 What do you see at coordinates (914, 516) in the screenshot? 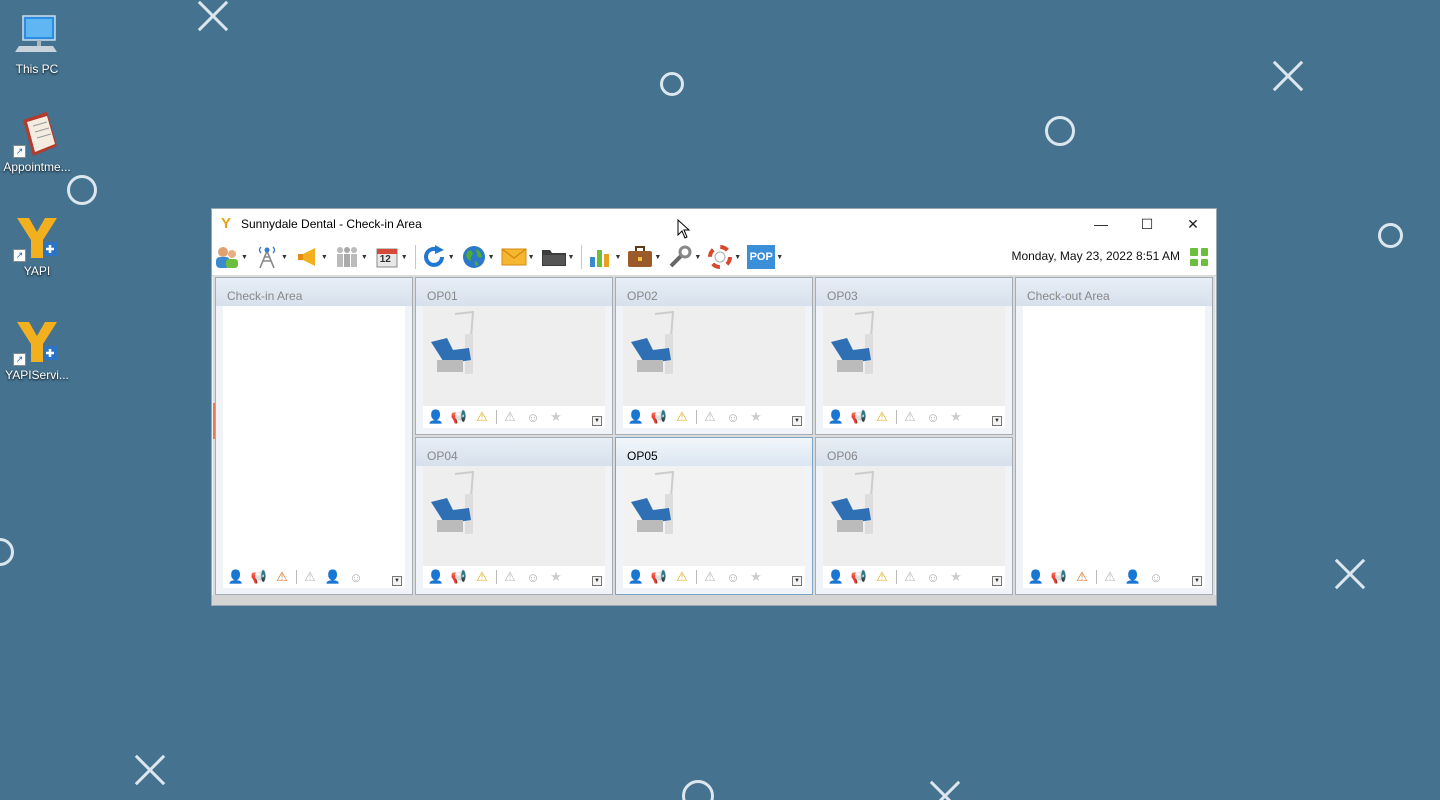
I see `operatory-panel-op06: OP06 👤 📢 ⚠ ⚠ ☺ ★ ▼` at bounding box center [914, 516].